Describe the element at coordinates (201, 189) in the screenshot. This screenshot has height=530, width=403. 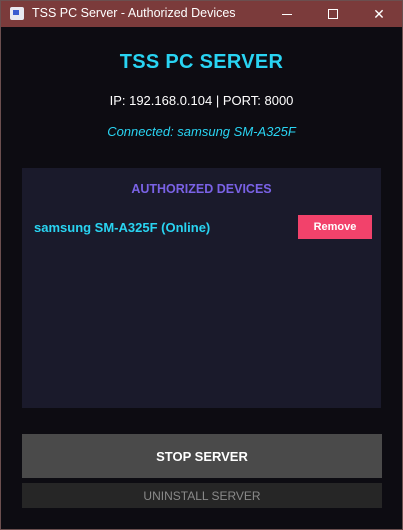
I see `panel-heading: AUTHORIZED DEVICES` at that location.